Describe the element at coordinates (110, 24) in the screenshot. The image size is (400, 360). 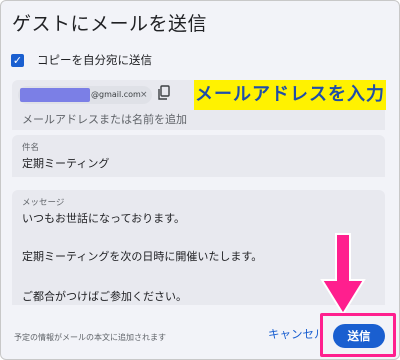
I see `dialog-title: ゲストにメールを送信` at that location.